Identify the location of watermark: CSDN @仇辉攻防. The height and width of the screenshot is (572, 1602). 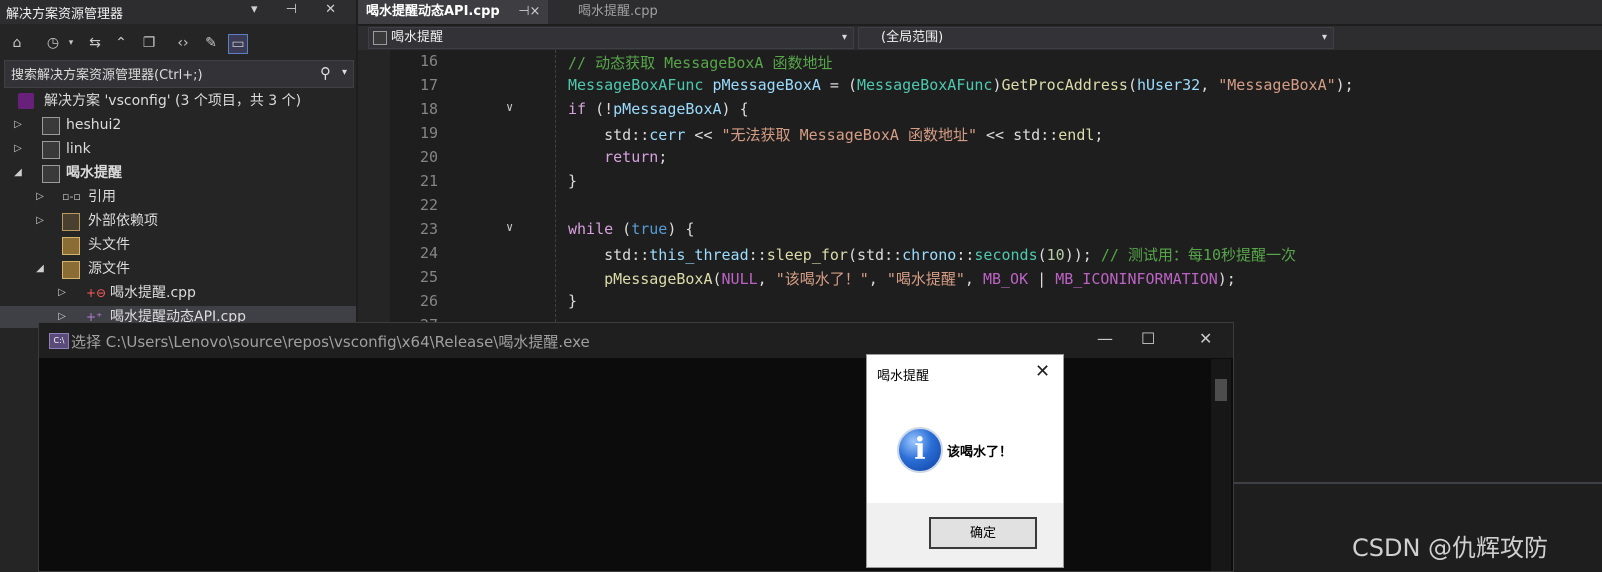
(1450, 548).